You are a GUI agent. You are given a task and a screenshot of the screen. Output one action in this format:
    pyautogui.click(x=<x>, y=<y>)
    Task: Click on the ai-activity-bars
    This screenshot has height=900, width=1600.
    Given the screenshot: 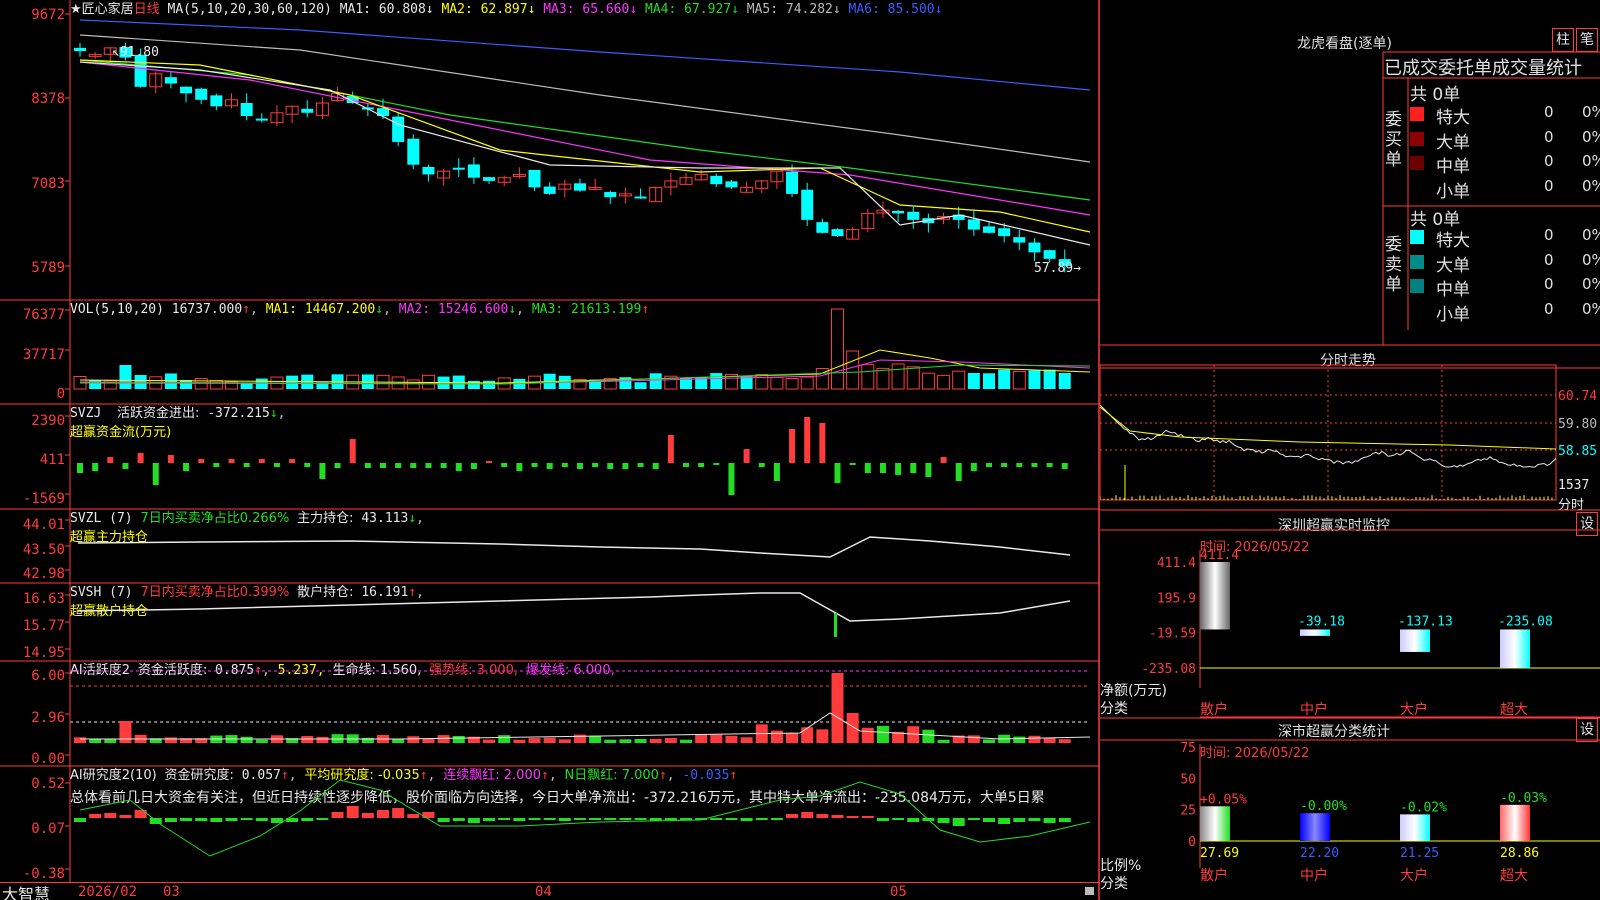 What is the action you would take?
    pyautogui.click(x=580, y=706)
    